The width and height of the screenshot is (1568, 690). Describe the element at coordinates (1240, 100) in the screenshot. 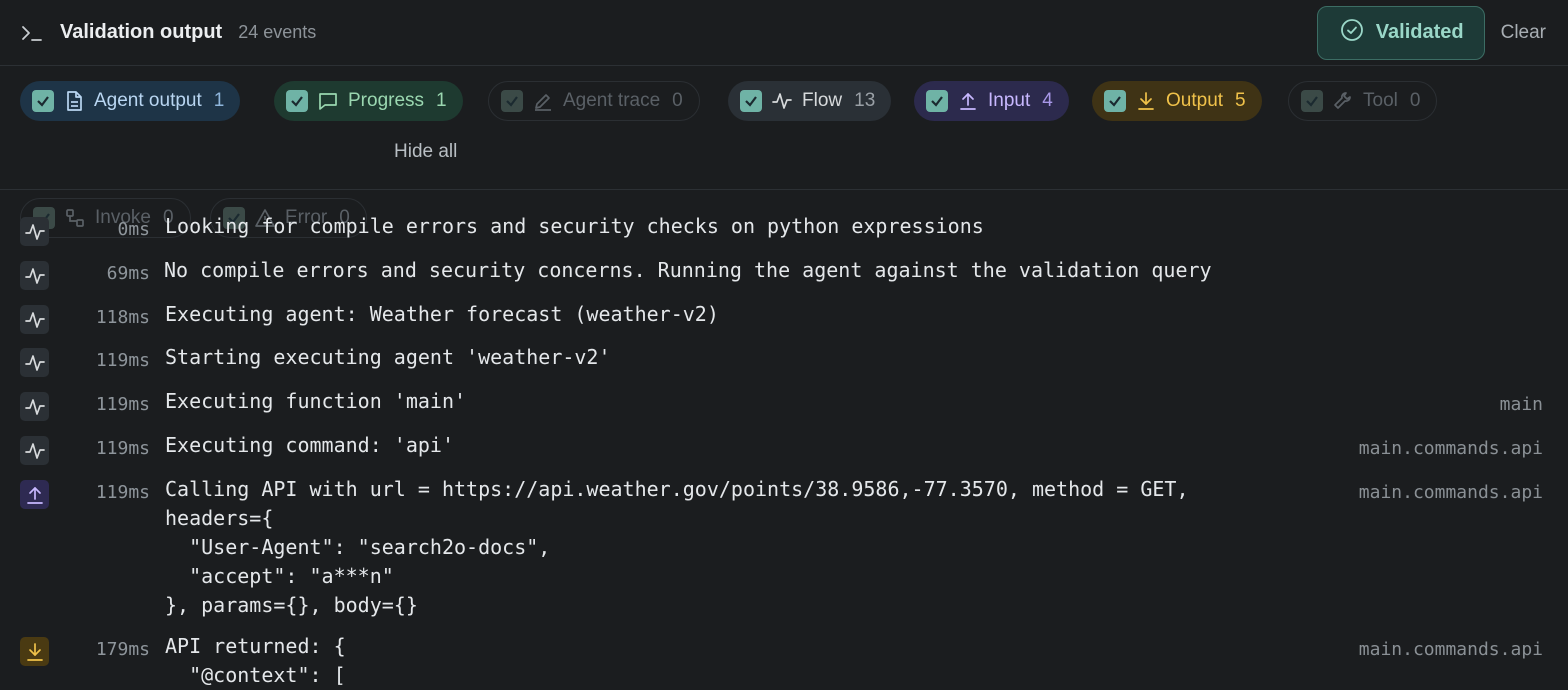

I see `filter-count: 5` at that location.